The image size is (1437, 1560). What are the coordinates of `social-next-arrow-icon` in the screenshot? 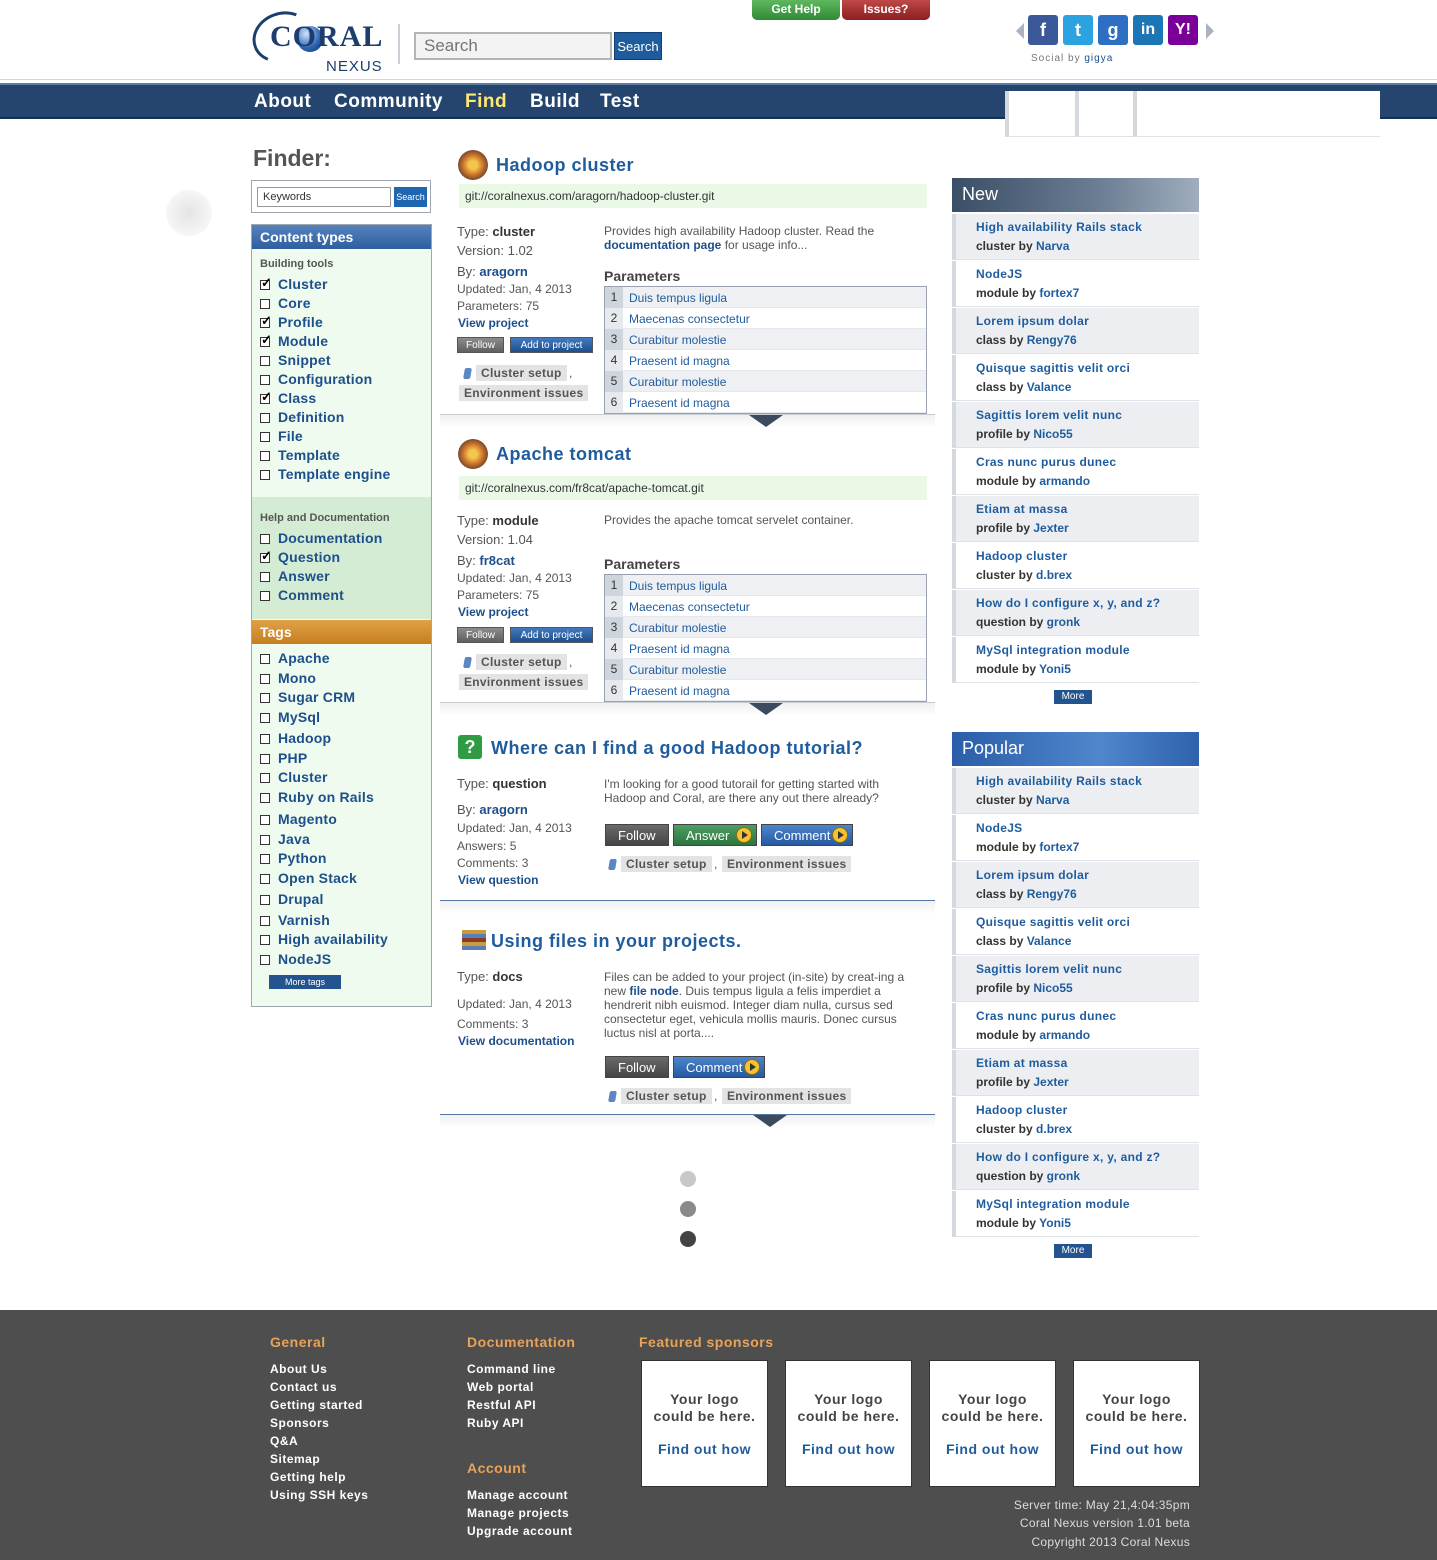 It's located at (1210, 31).